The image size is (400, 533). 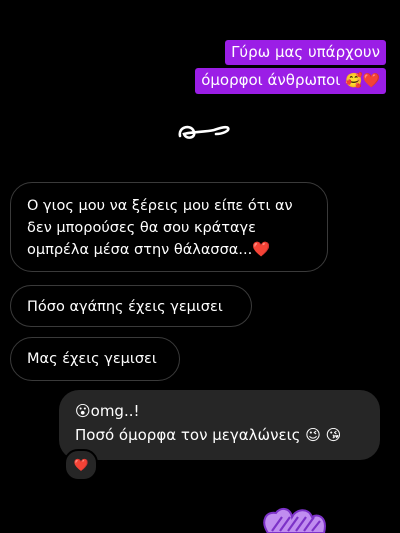 What do you see at coordinates (208, 435) in the screenshot?
I see `sent-message-line-2: Ποσό όμορφα τον μεγαλώνεις 😉 😘` at bounding box center [208, 435].